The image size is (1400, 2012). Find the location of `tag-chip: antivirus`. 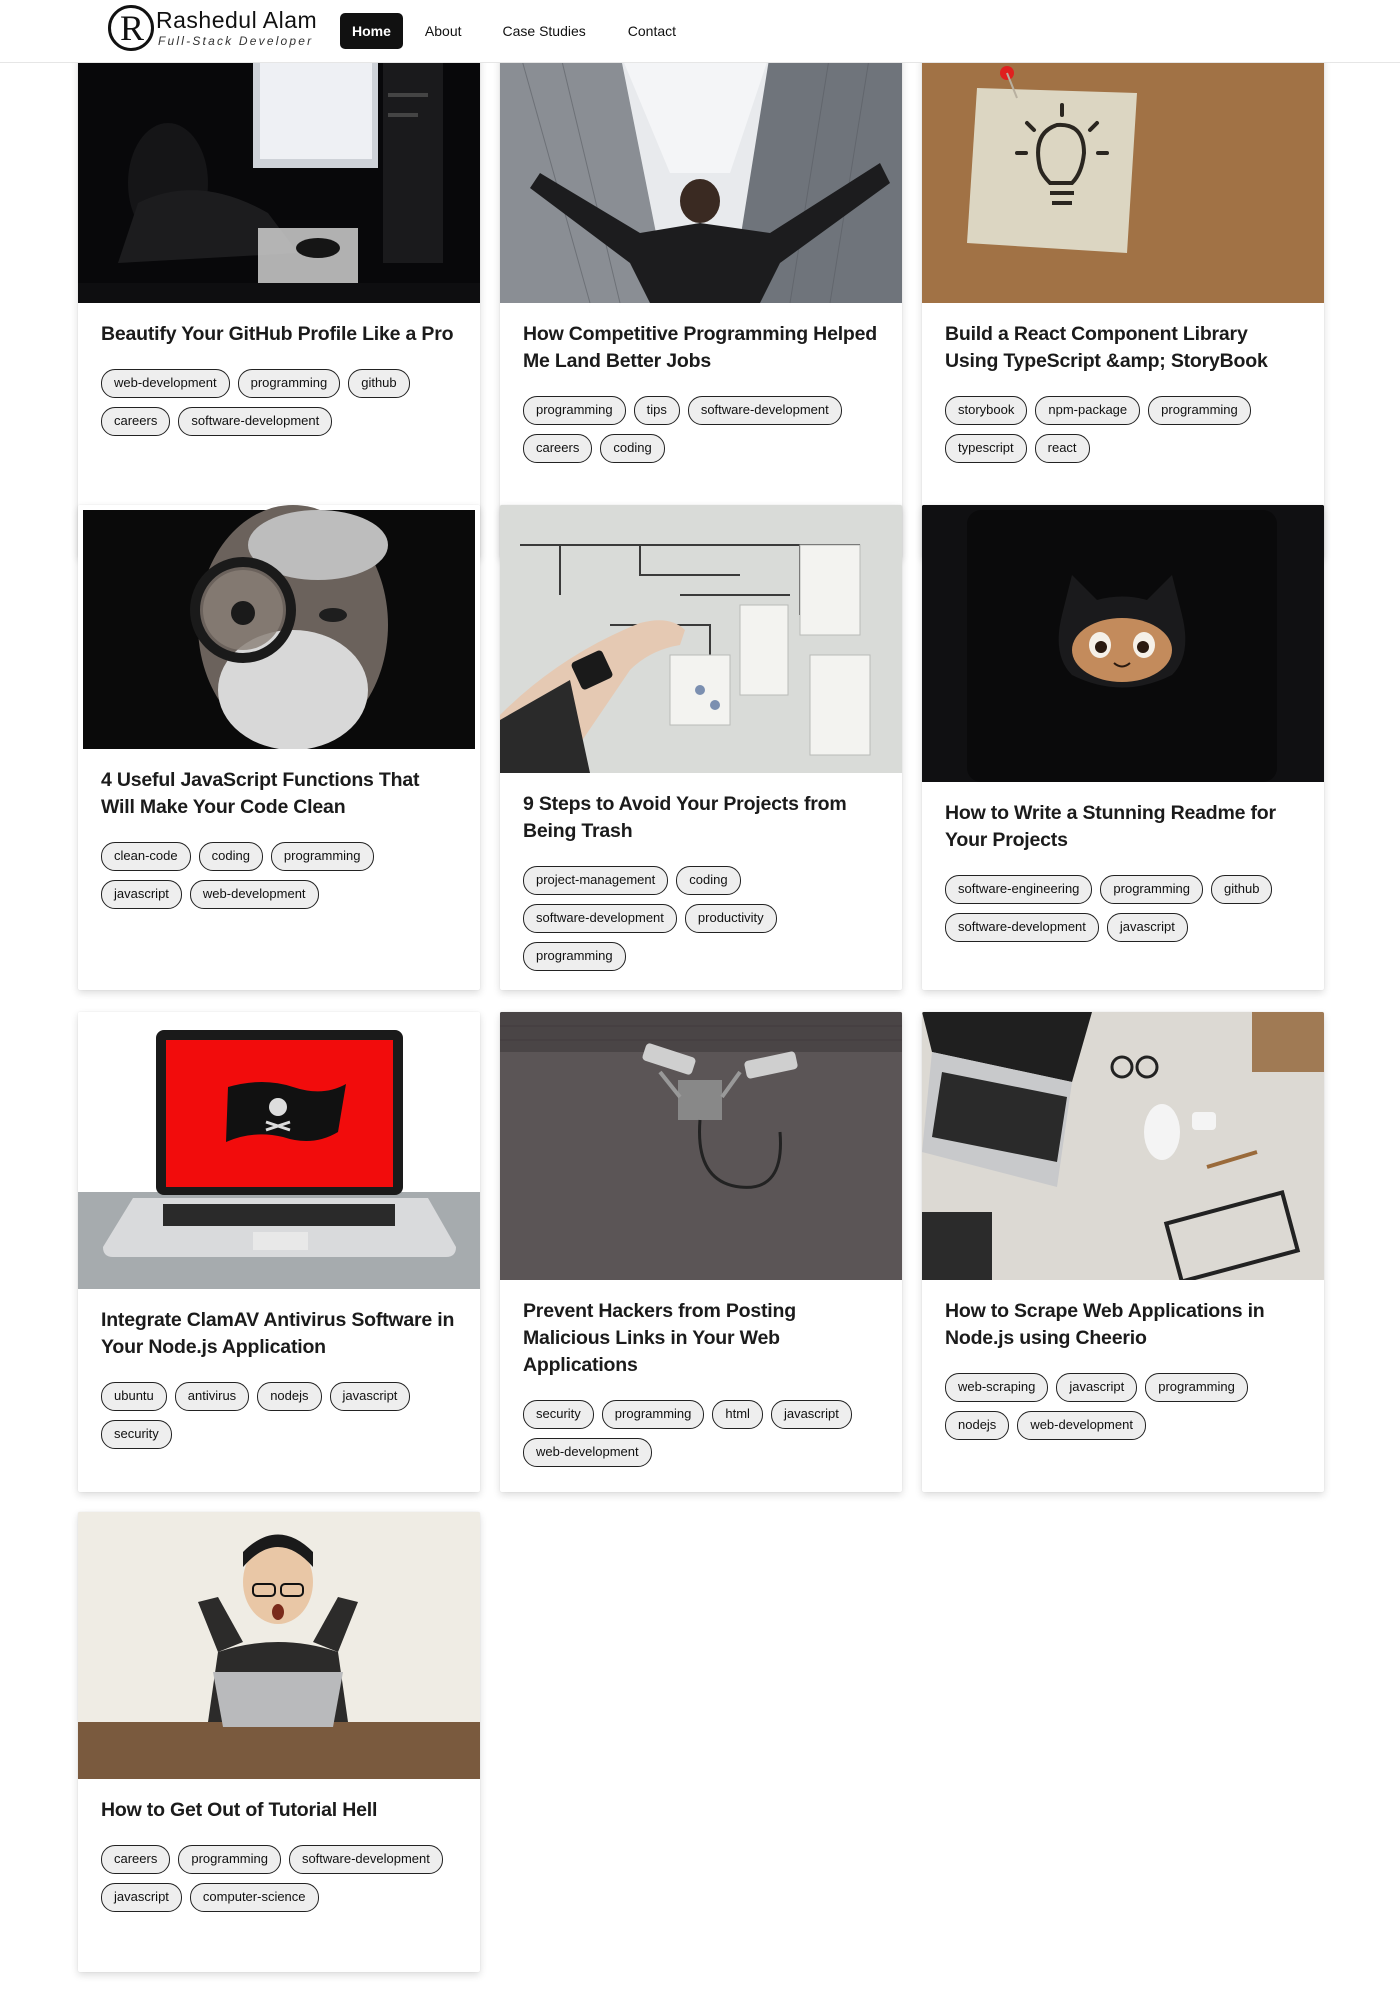

tag-chip: antivirus is located at coordinates (212, 1396).